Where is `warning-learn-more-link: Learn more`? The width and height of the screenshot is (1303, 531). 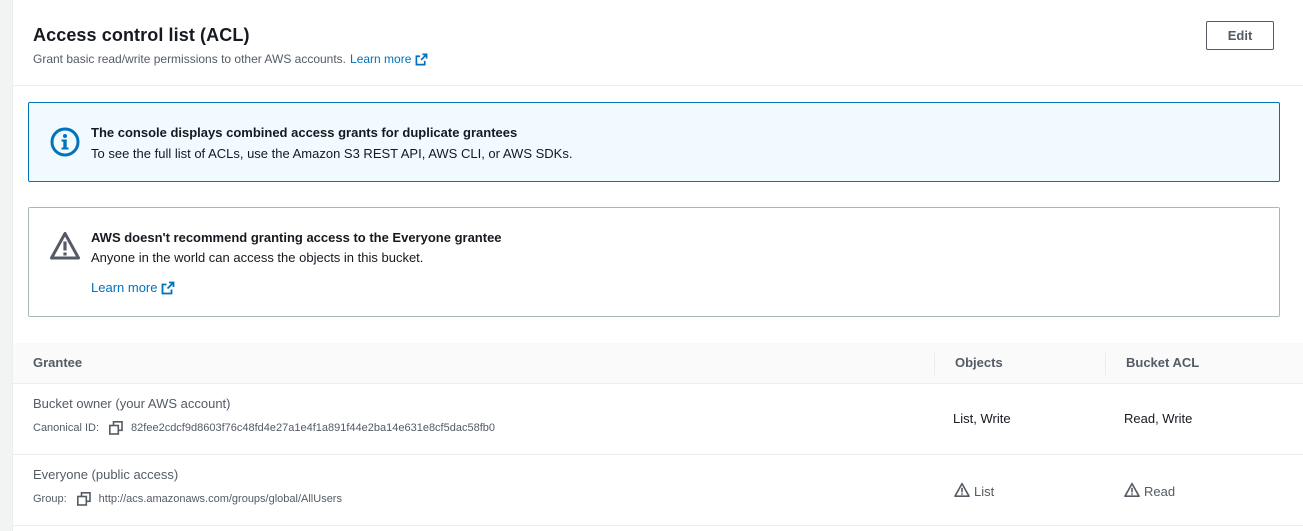 warning-learn-more-link: Learn more is located at coordinates (133, 287).